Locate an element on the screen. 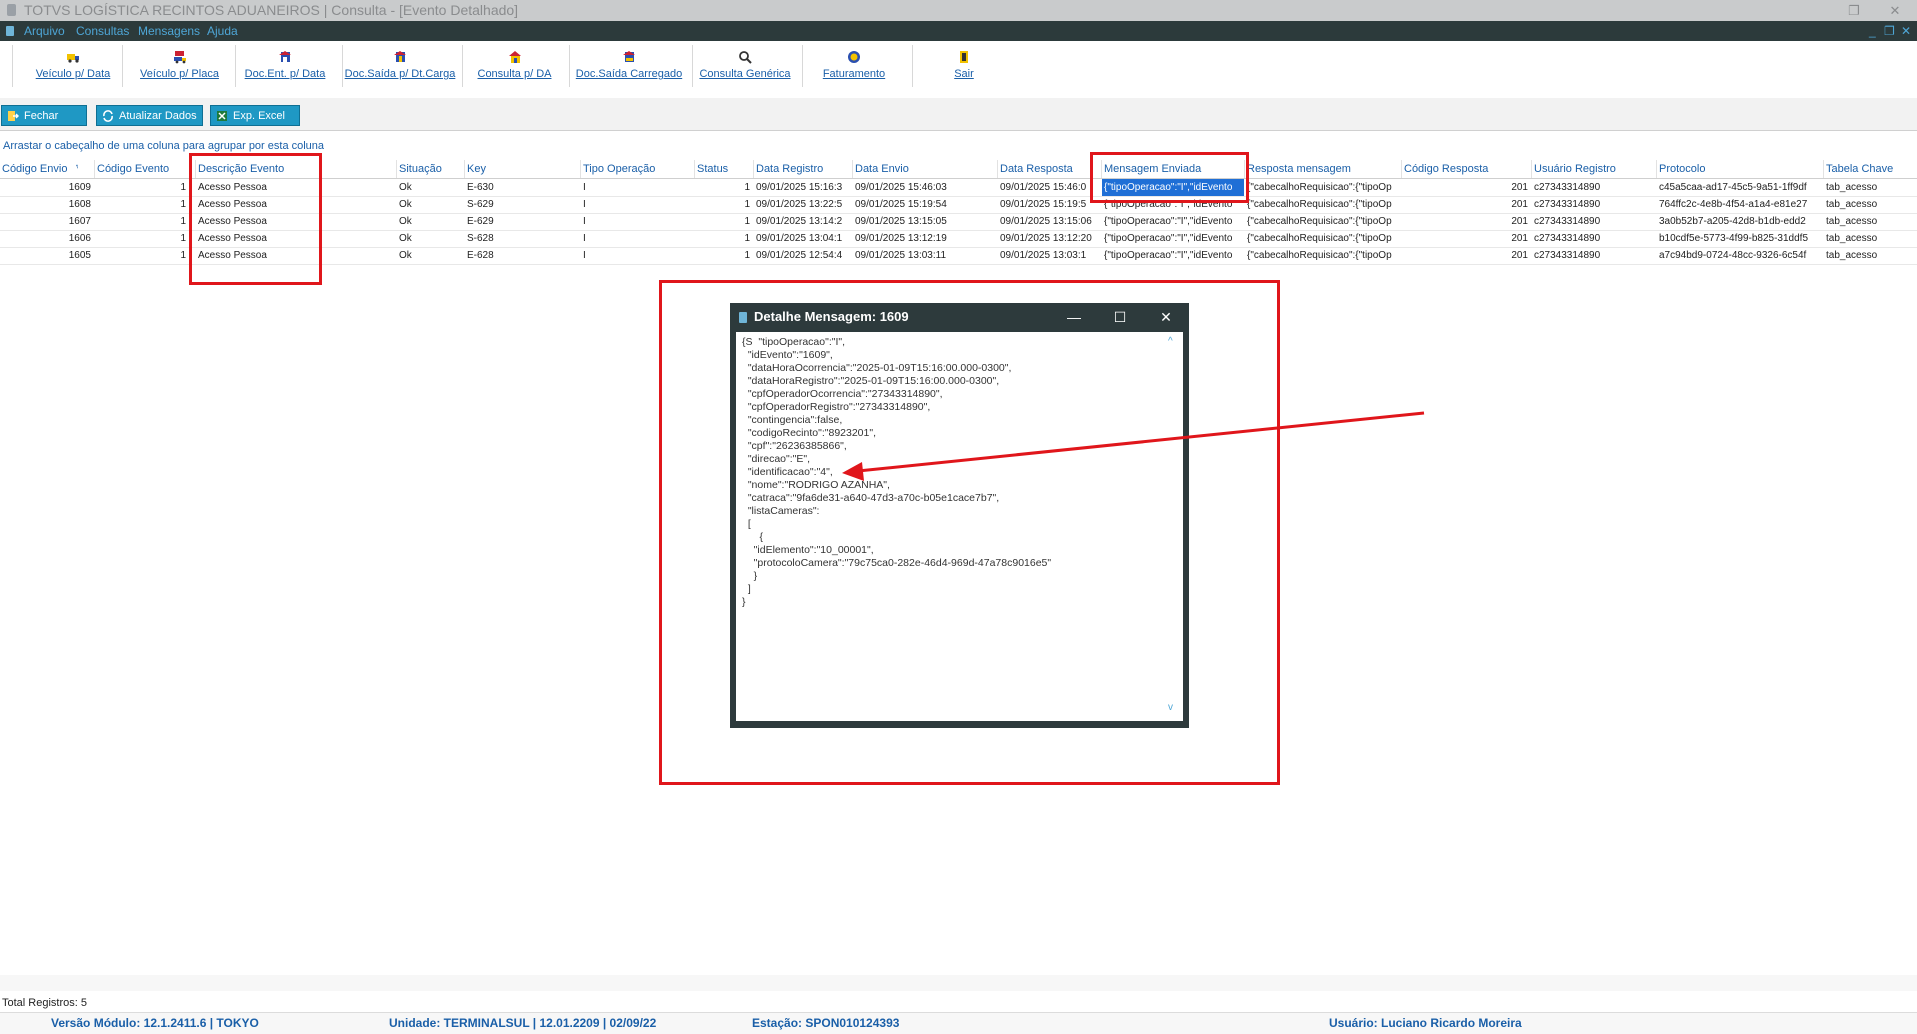 This screenshot has width=1917, height=1034. col-codigo-resposta: Código Resposta is located at coordinates (1466, 169).